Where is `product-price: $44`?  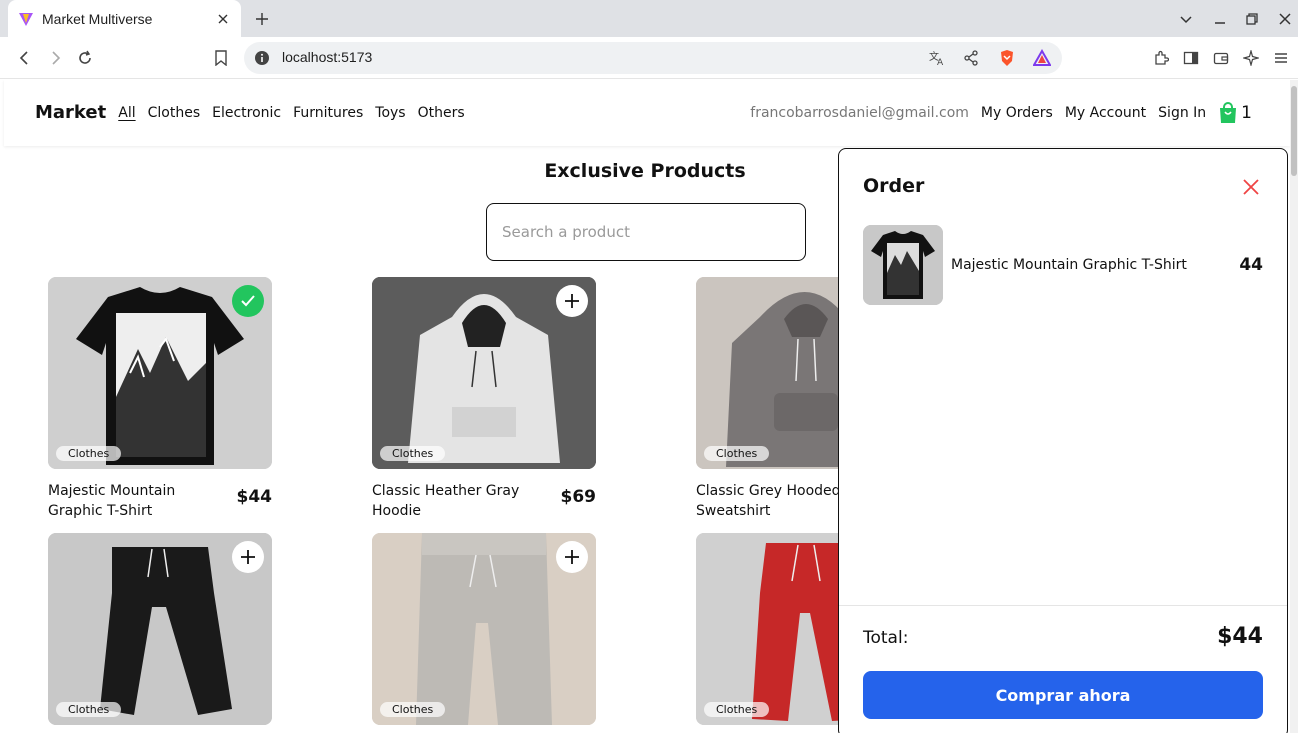 product-price: $44 is located at coordinates (254, 497).